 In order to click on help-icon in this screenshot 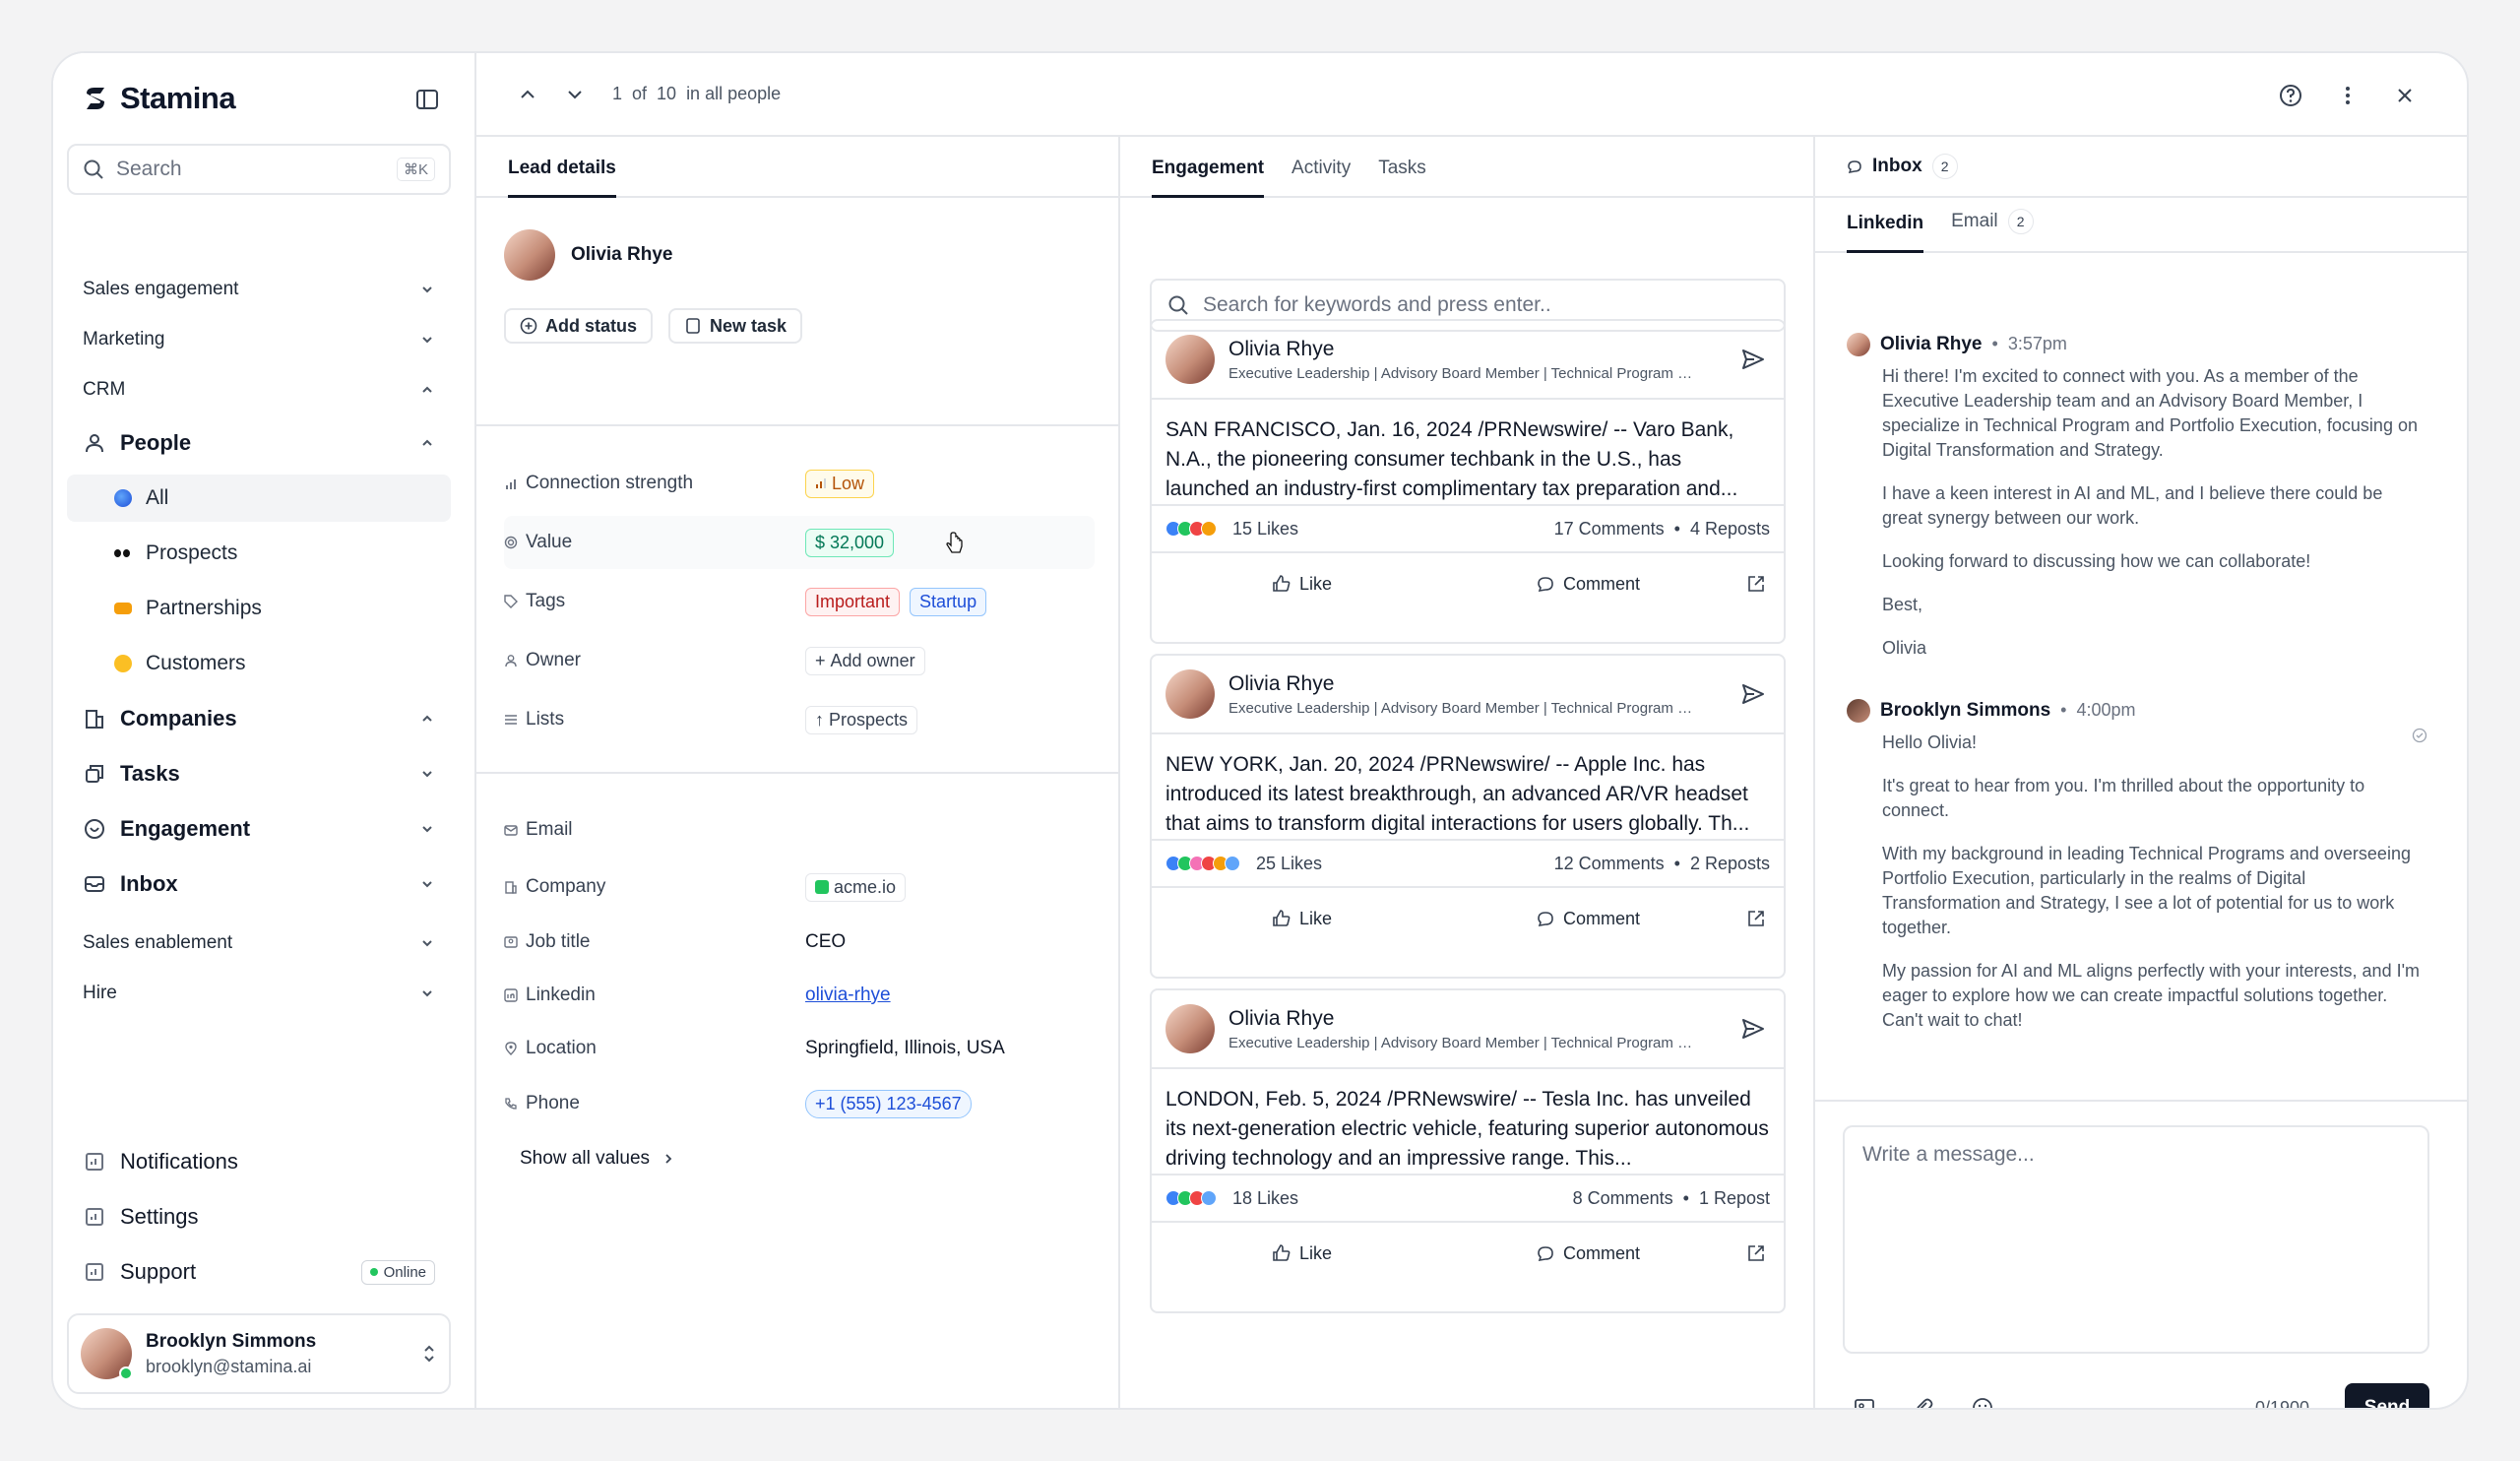, I will do `click(2290, 95)`.